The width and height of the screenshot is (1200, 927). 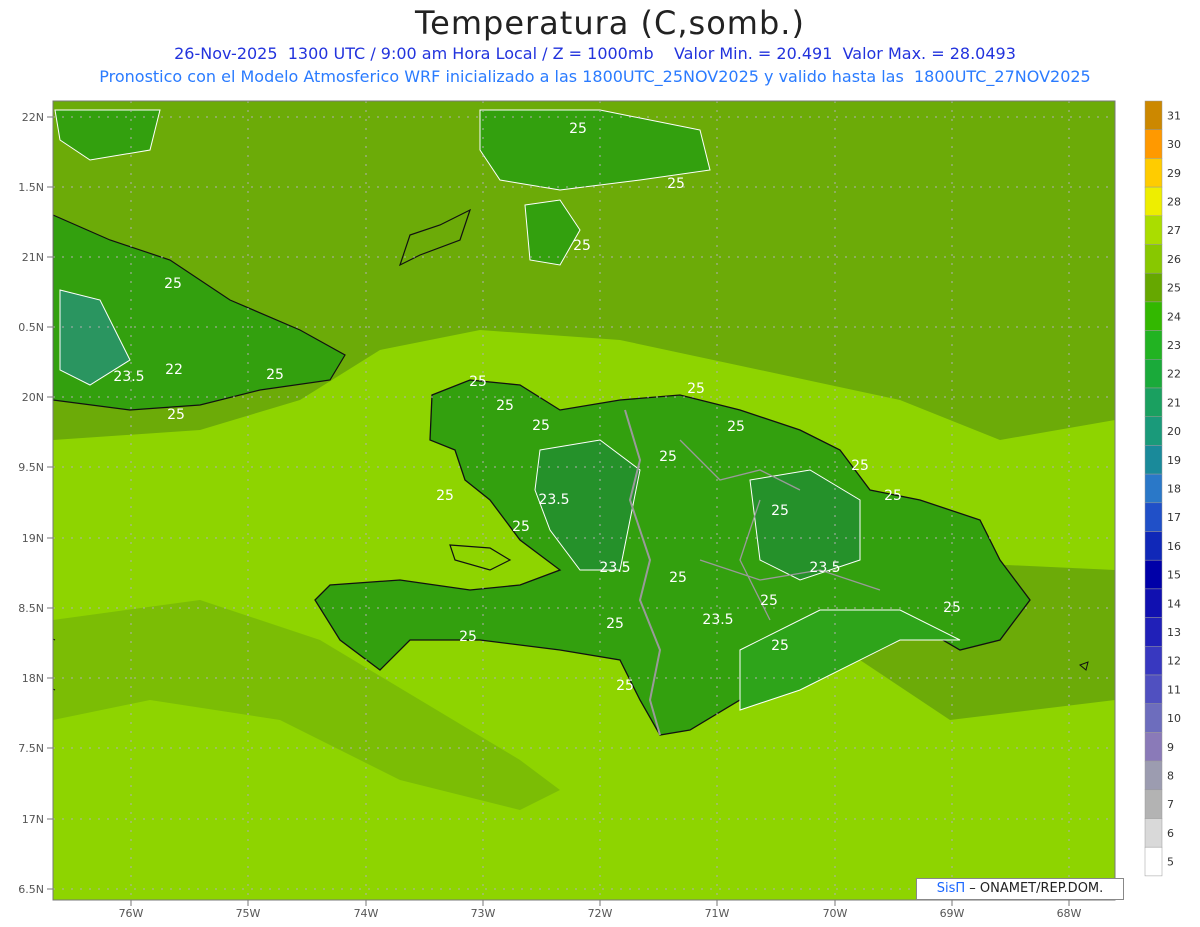 I want to click on lat-label: 22N, so click(x=33, y=117).